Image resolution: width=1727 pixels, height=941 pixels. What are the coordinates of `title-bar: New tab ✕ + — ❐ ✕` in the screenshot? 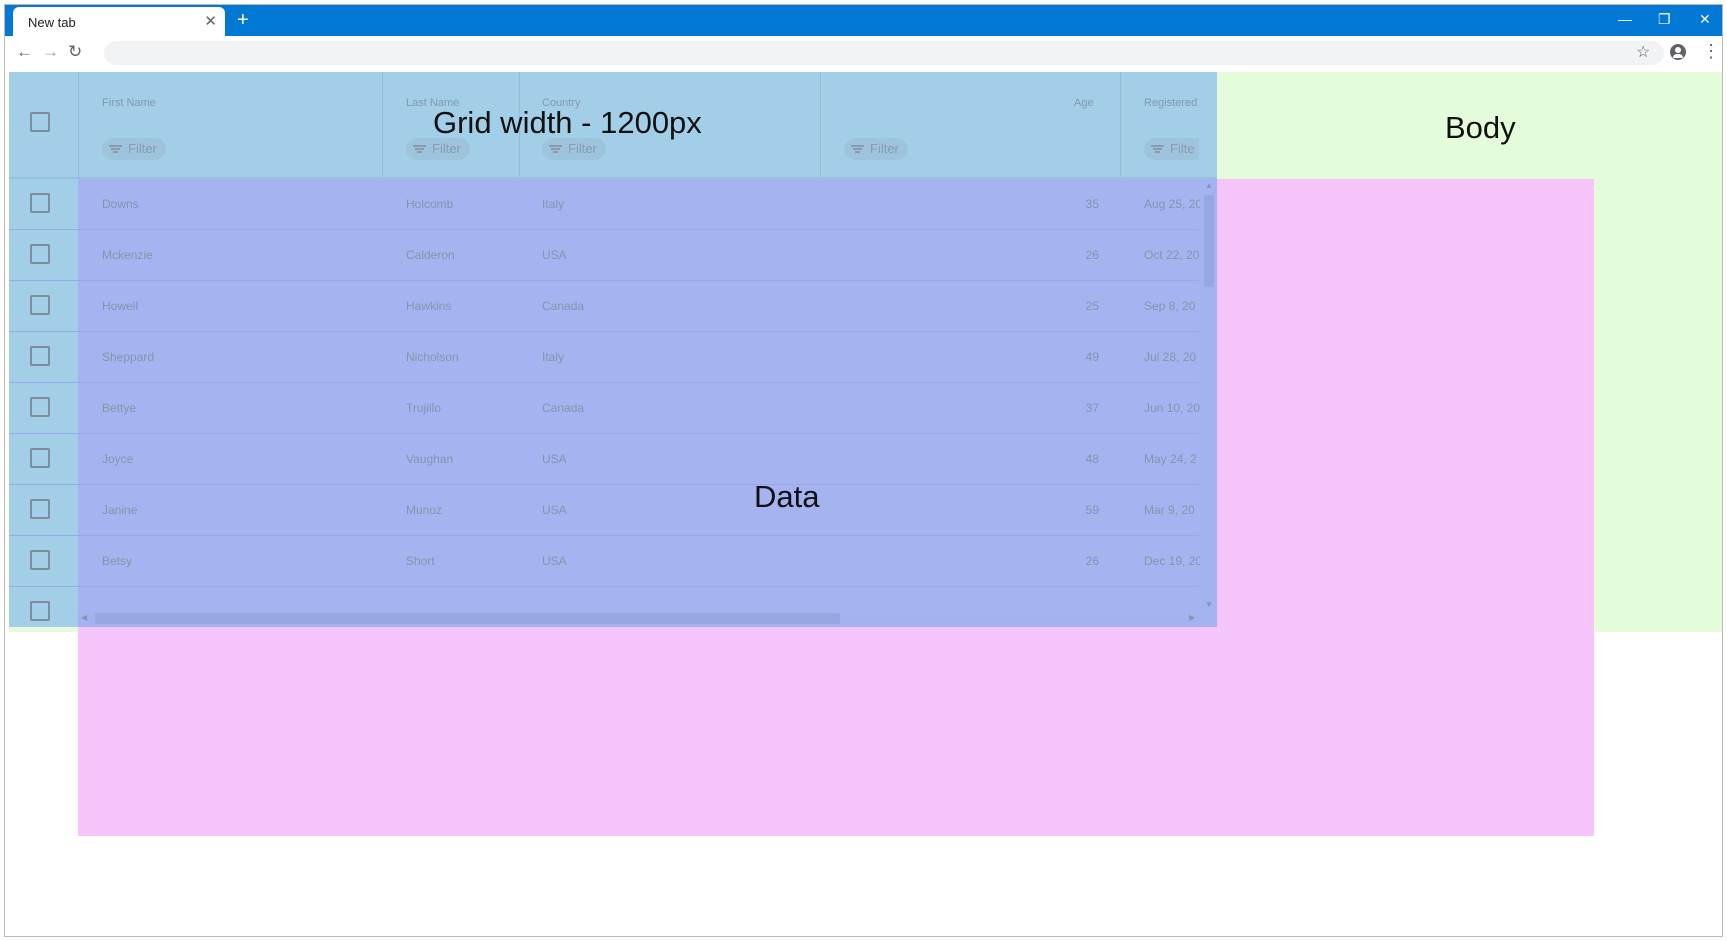 It's located at (863, 20).